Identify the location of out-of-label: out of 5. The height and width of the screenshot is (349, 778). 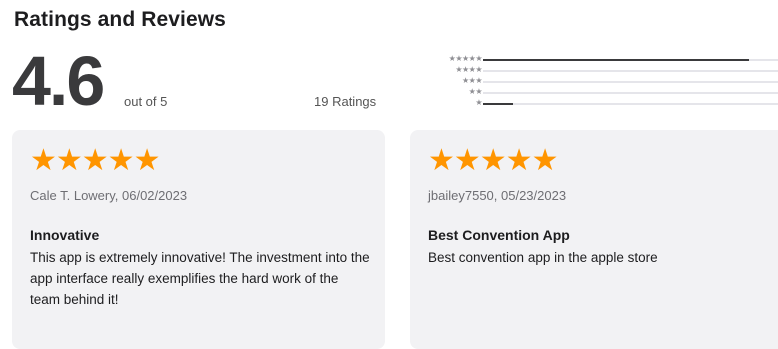
(146, 101).